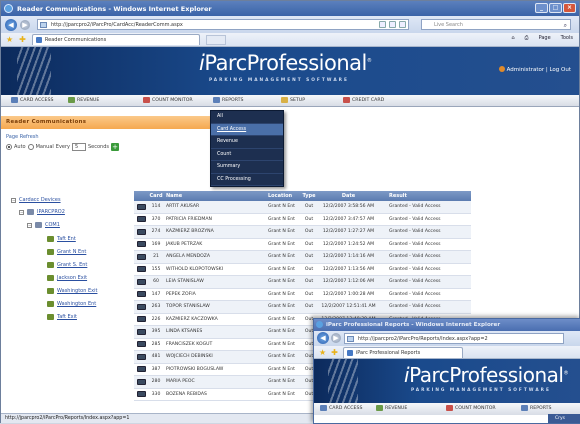 This screenshot has height=424, width=580. Describe the element at coordinates (539, 70) in the screenshot. I see `user-links: Administrator | Log Out` at that location.